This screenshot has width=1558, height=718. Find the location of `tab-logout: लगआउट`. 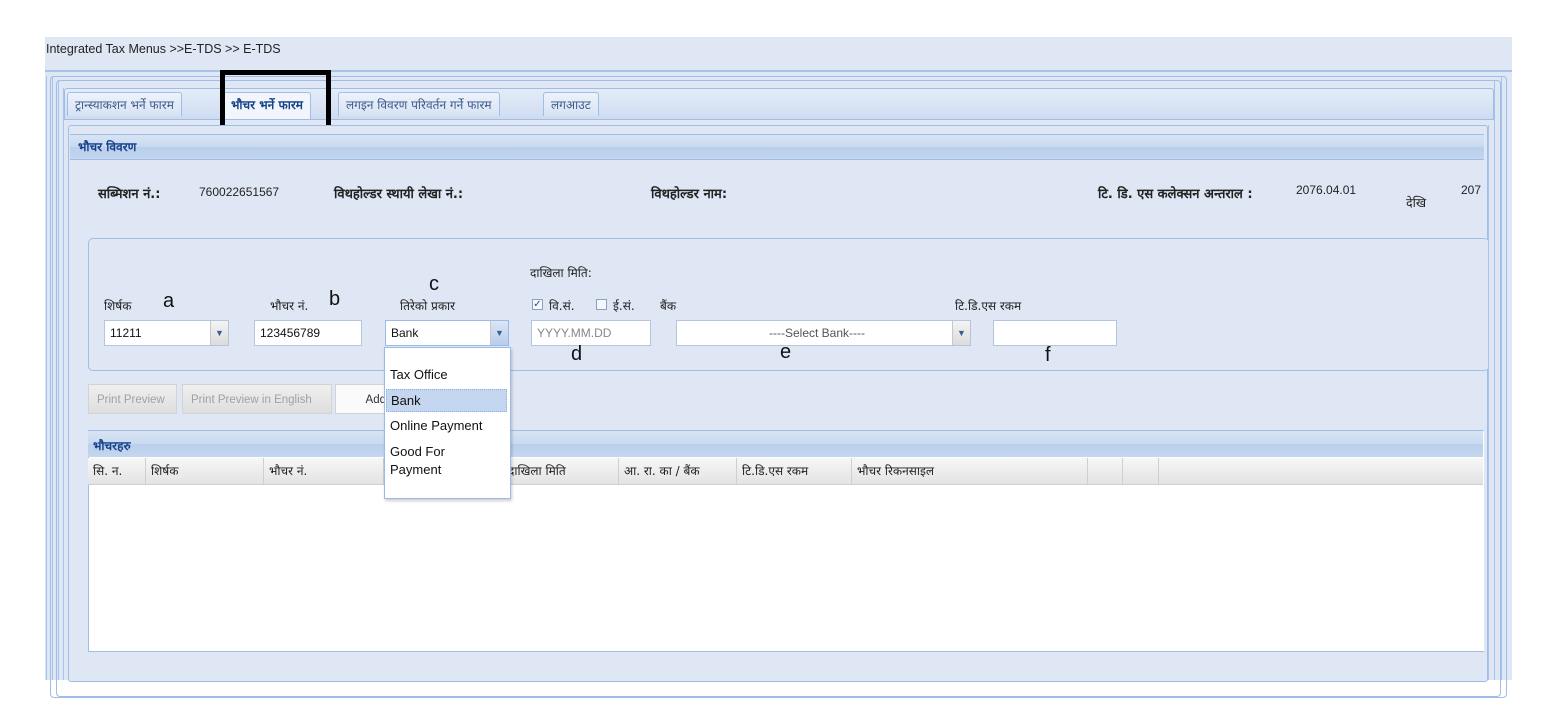

tab-logout: लगआउट is located at coordinates (571, 104).